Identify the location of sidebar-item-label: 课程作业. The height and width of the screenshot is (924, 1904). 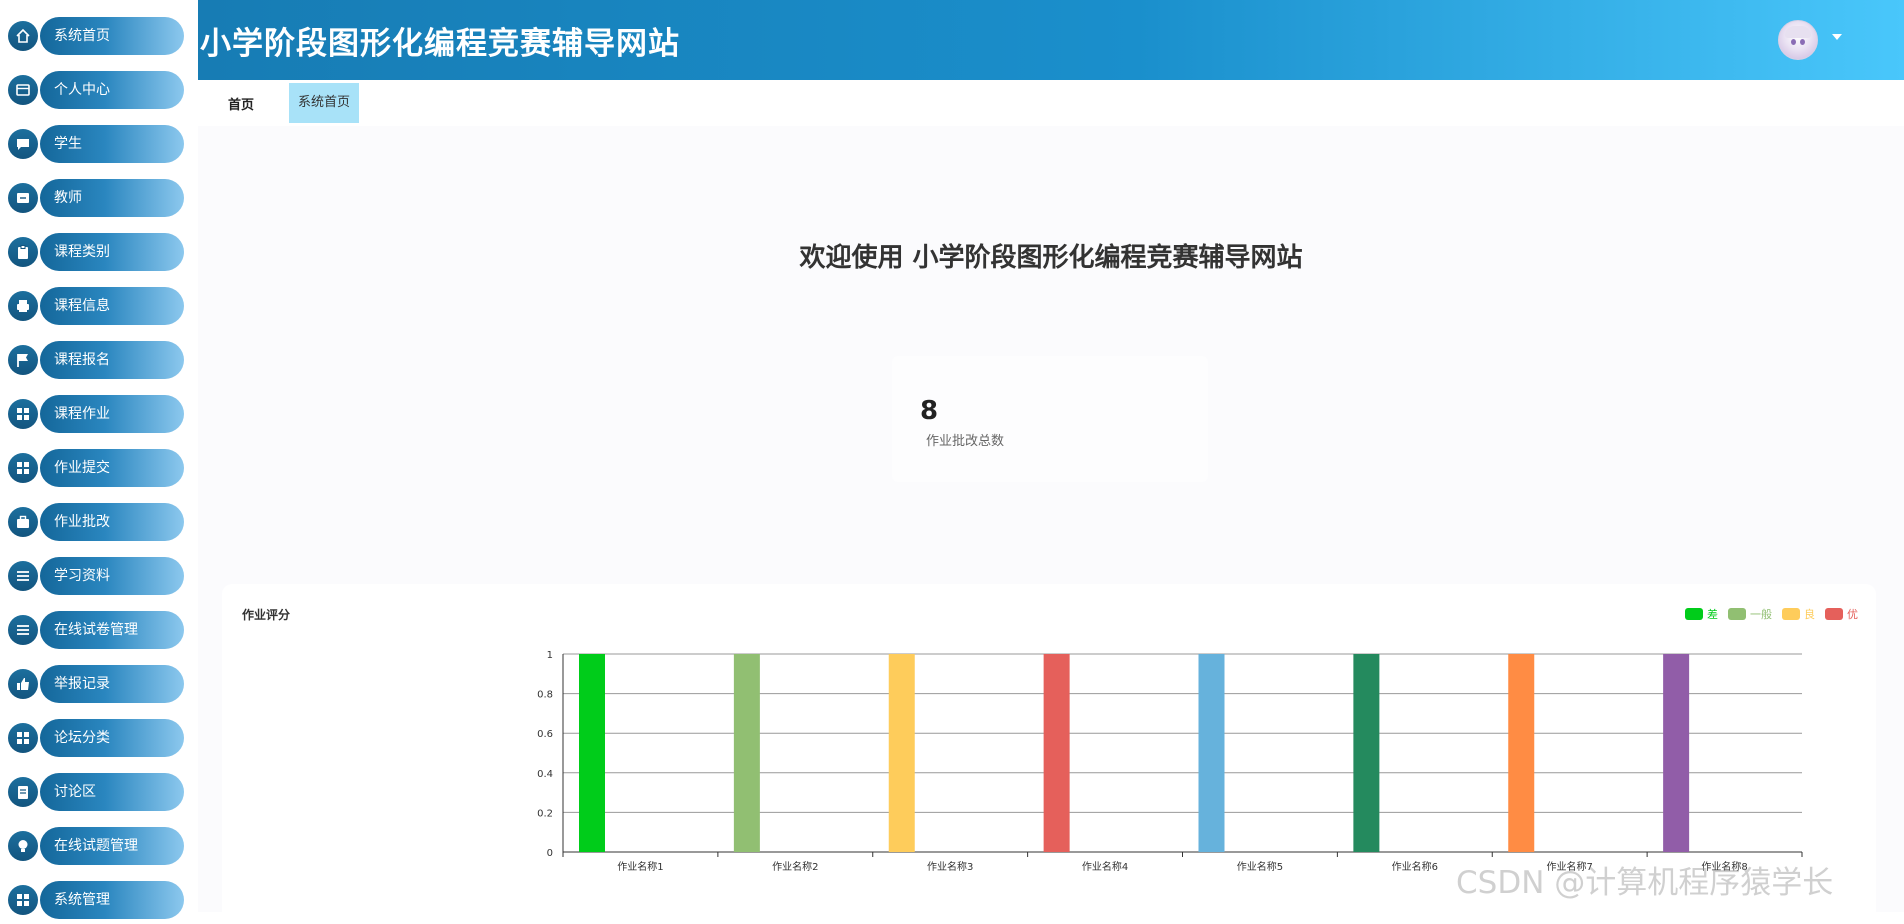
(82, 414).